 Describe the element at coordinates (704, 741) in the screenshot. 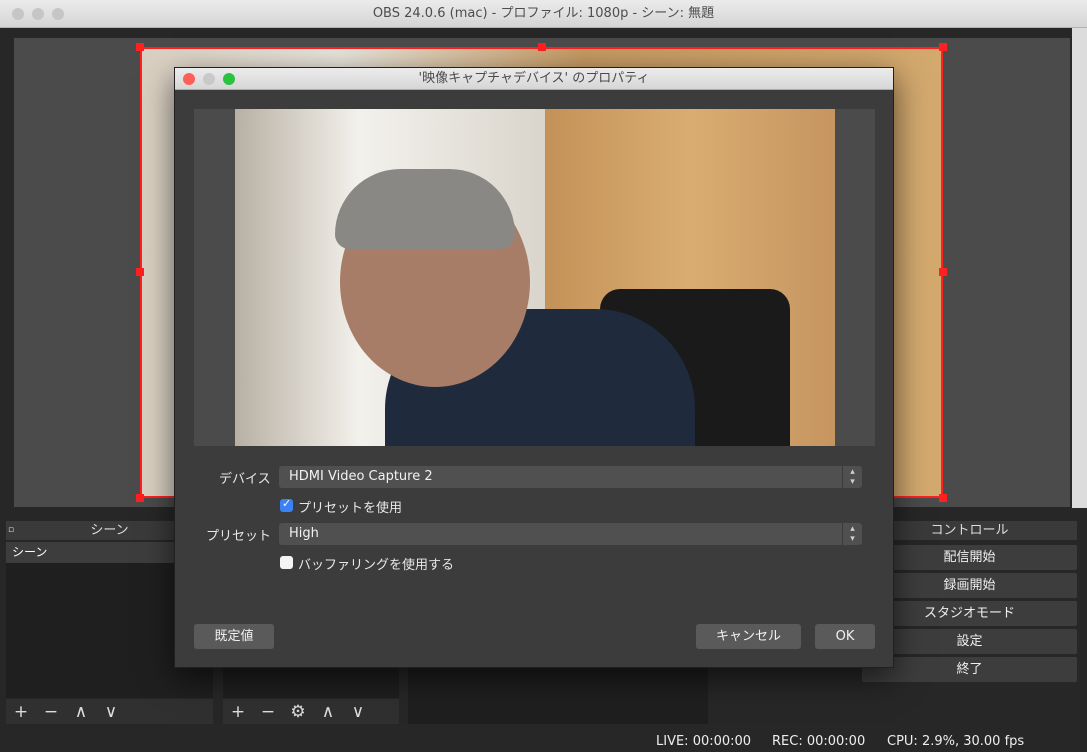

I see `live-time: LIVE: 00:00:00` at that location.